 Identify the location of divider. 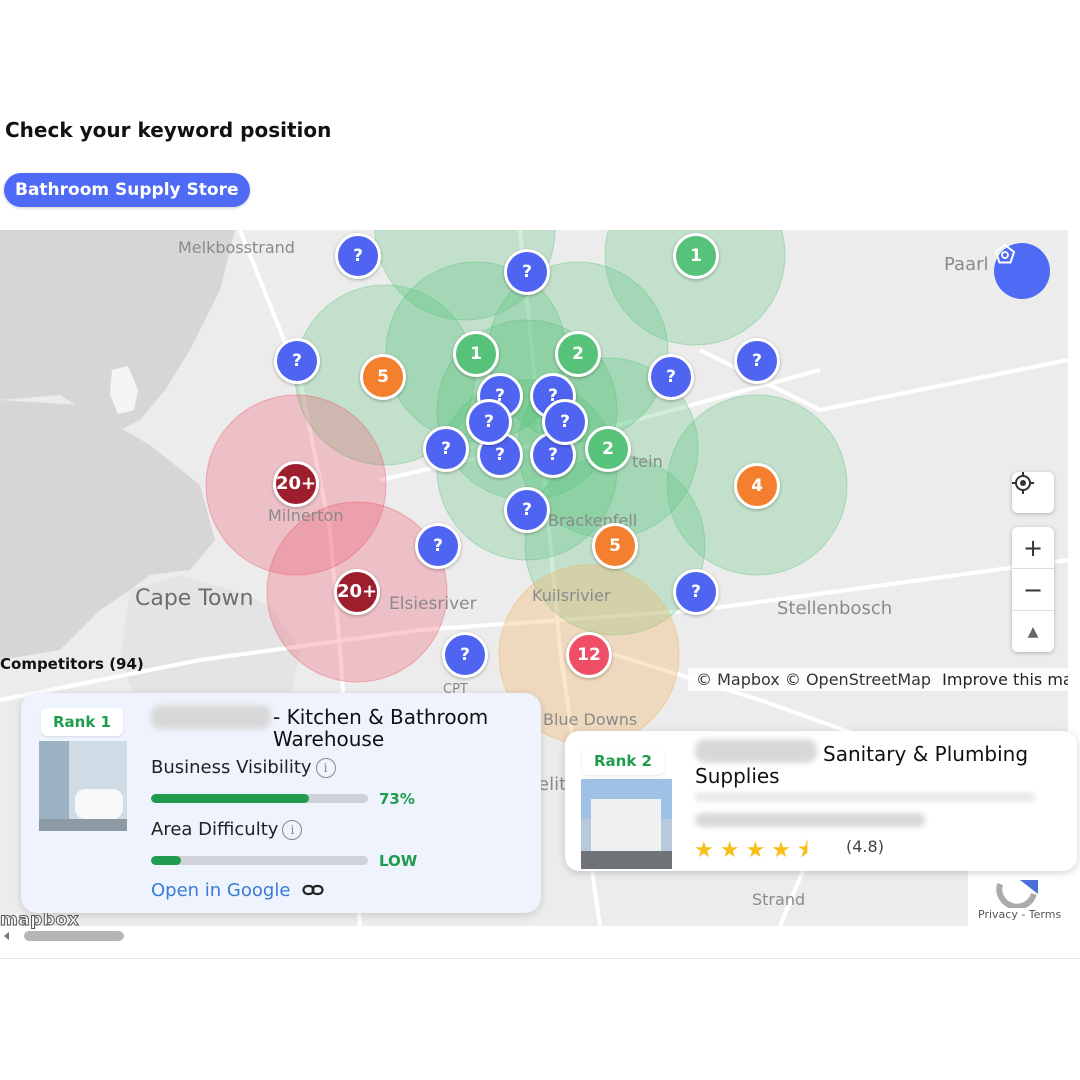
(540, 958).